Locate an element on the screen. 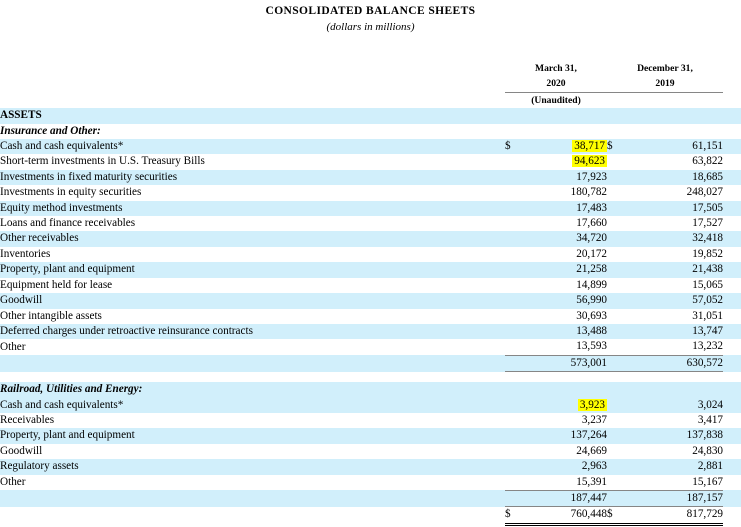 The image size is (741, 527). highlighted-value: 94,623 is located at coordinates (589, 161).